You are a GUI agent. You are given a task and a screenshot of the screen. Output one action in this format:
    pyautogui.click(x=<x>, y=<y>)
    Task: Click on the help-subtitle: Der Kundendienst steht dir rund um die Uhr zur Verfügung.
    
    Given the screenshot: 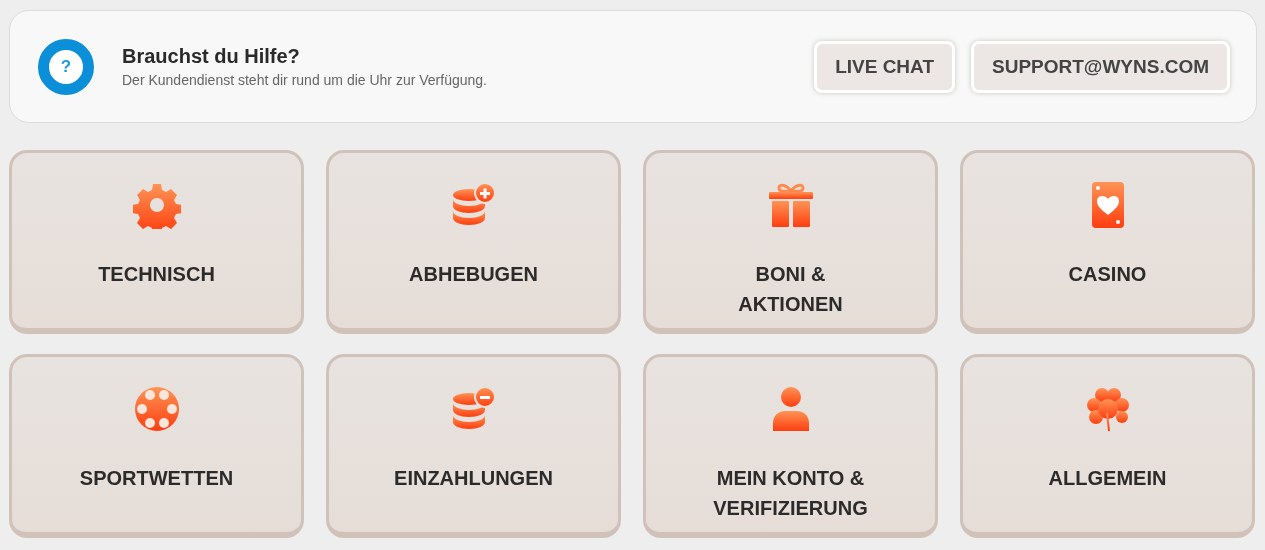 What is the action you would take?
    pyautogui.click(x=305, y=80)
    